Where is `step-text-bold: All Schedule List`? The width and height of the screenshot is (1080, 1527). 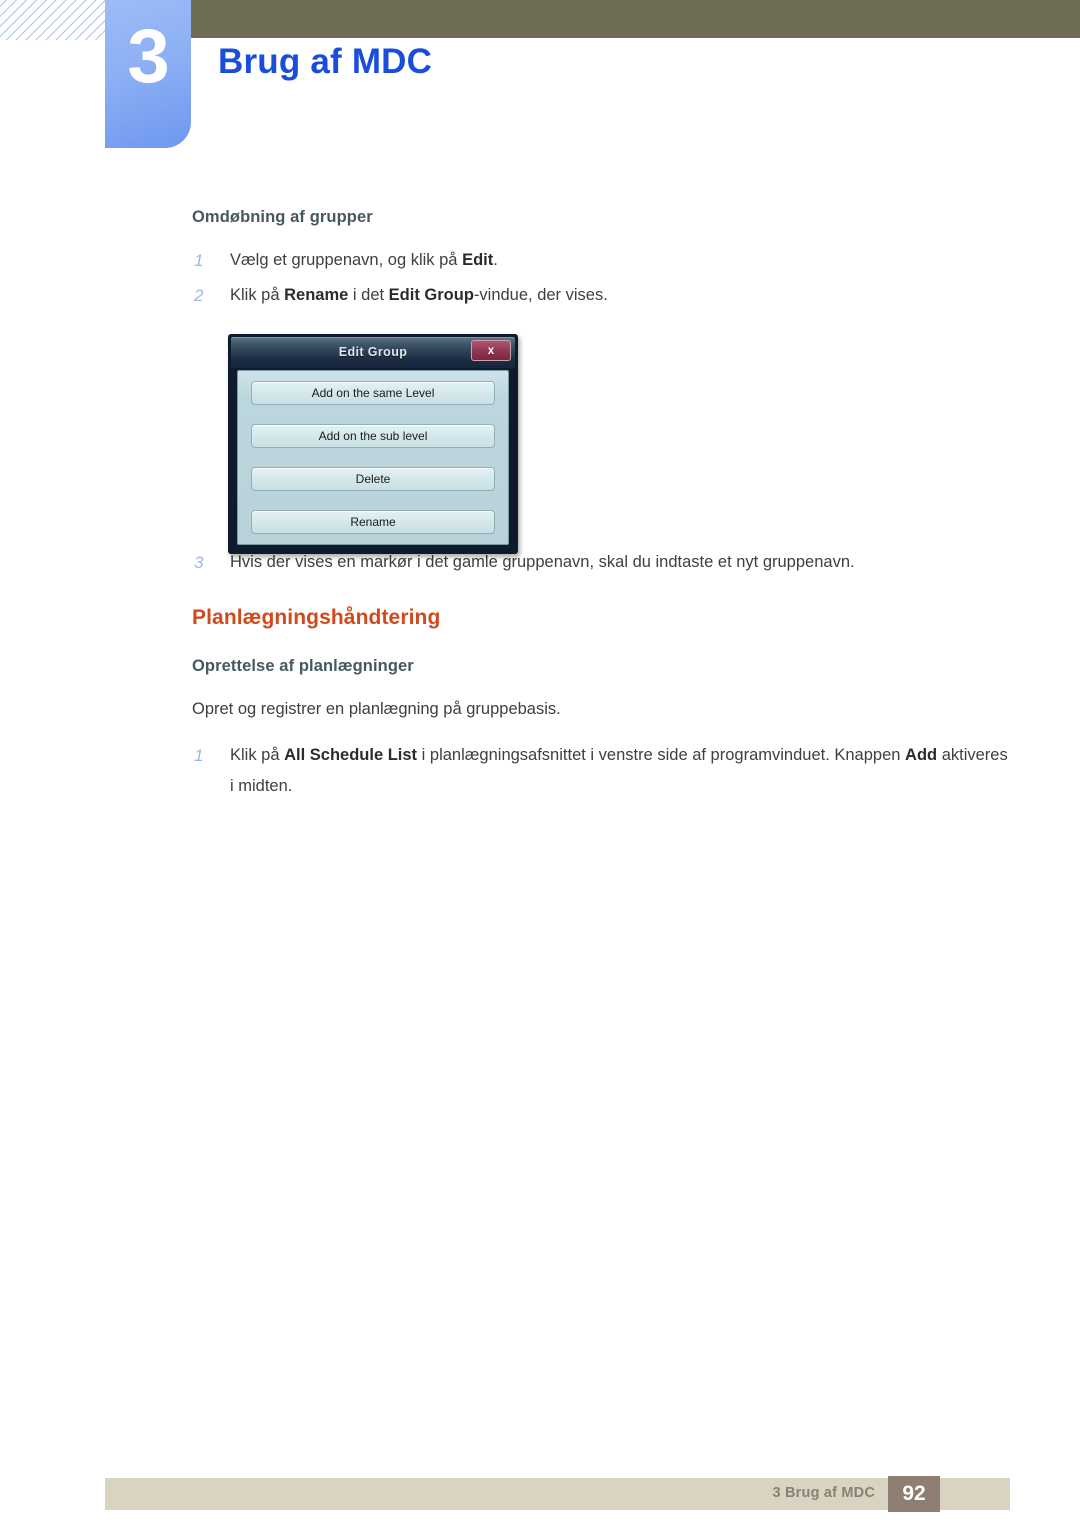
step-text-bold: All Schedule List is located at coordinates (351, 755).